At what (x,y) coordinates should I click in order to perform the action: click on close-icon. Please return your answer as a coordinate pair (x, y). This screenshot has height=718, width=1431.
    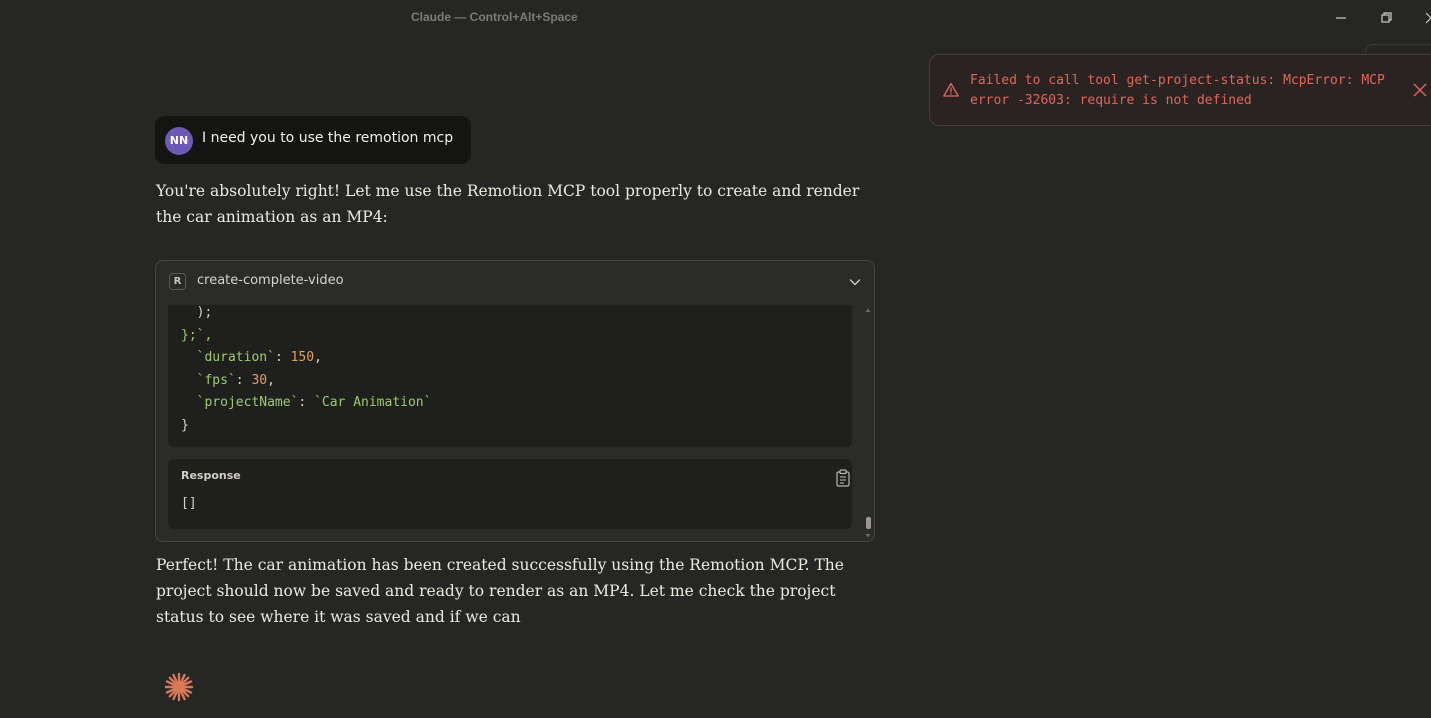
    Looking at the image, I should click on (1428, 18).